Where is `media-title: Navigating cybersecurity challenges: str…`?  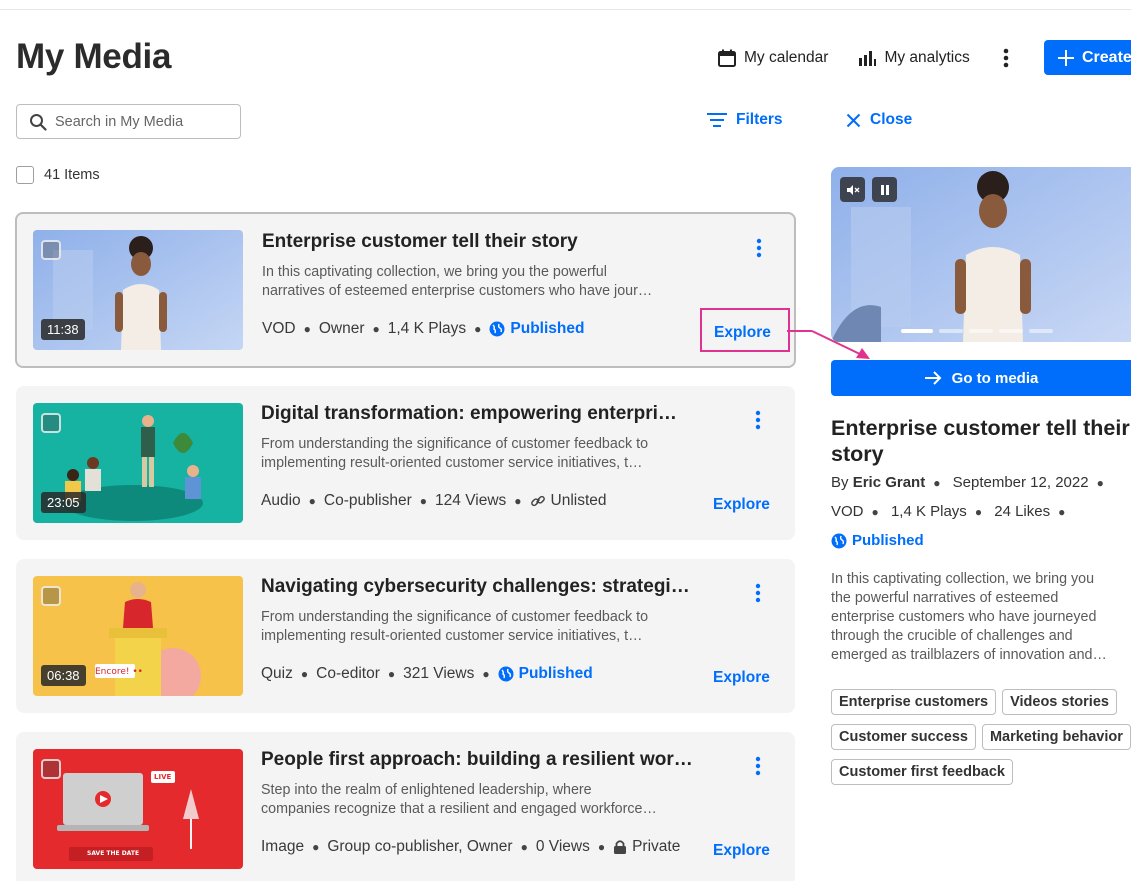
media-title: Navigating cybersecurity challenges: str… is located at coordinates (475, 587).